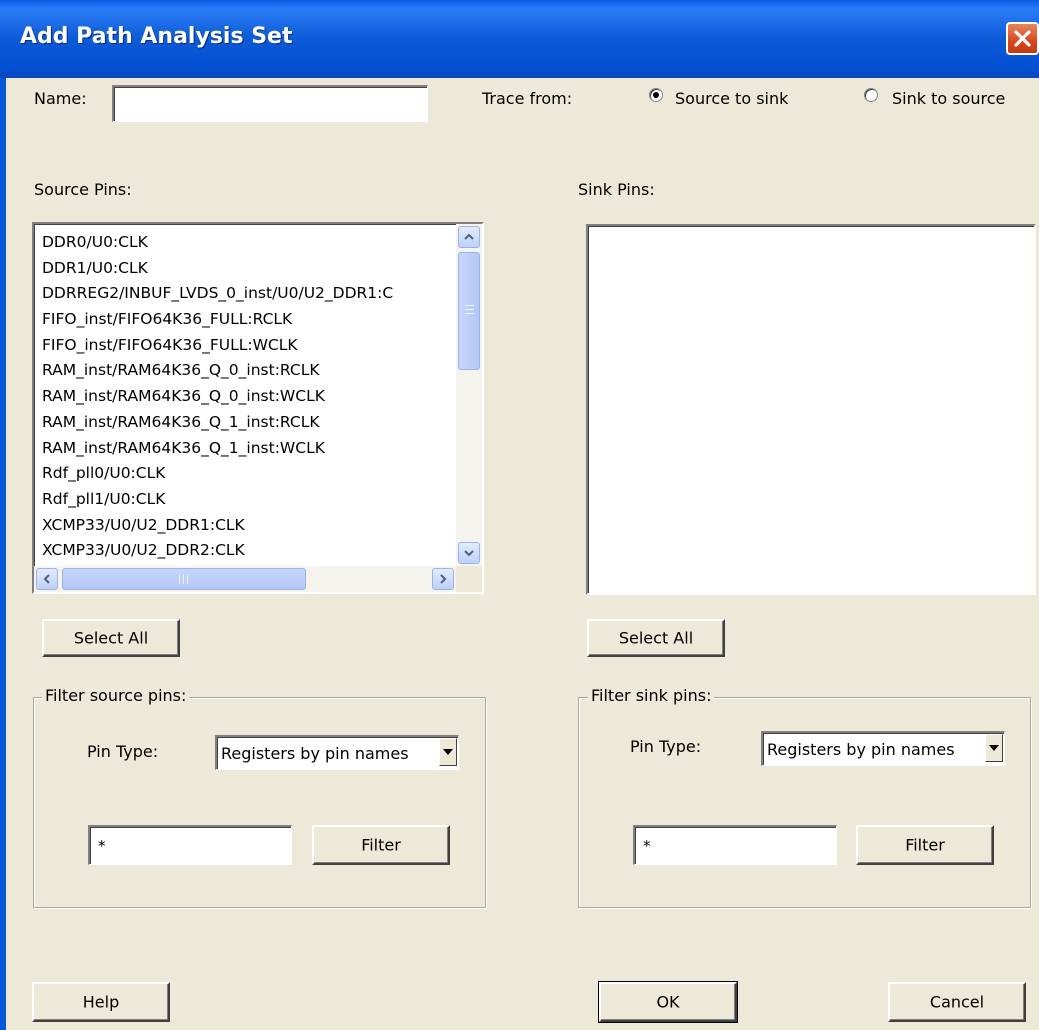 The image size is (1039, 1030). Describe the element at coordinates (247, 243) in the screenshot. I see `list-item: DDR0/U0:CLK` at that location.